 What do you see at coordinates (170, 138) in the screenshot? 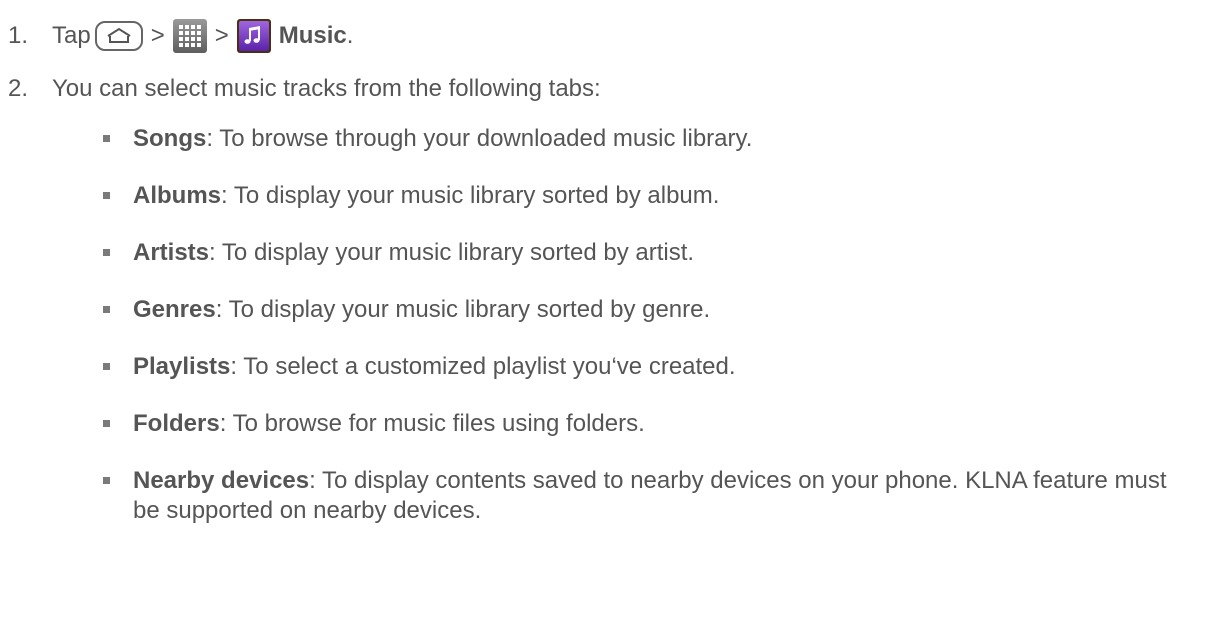
I see `tab-name: Songs` at bounding box center [170, 138].